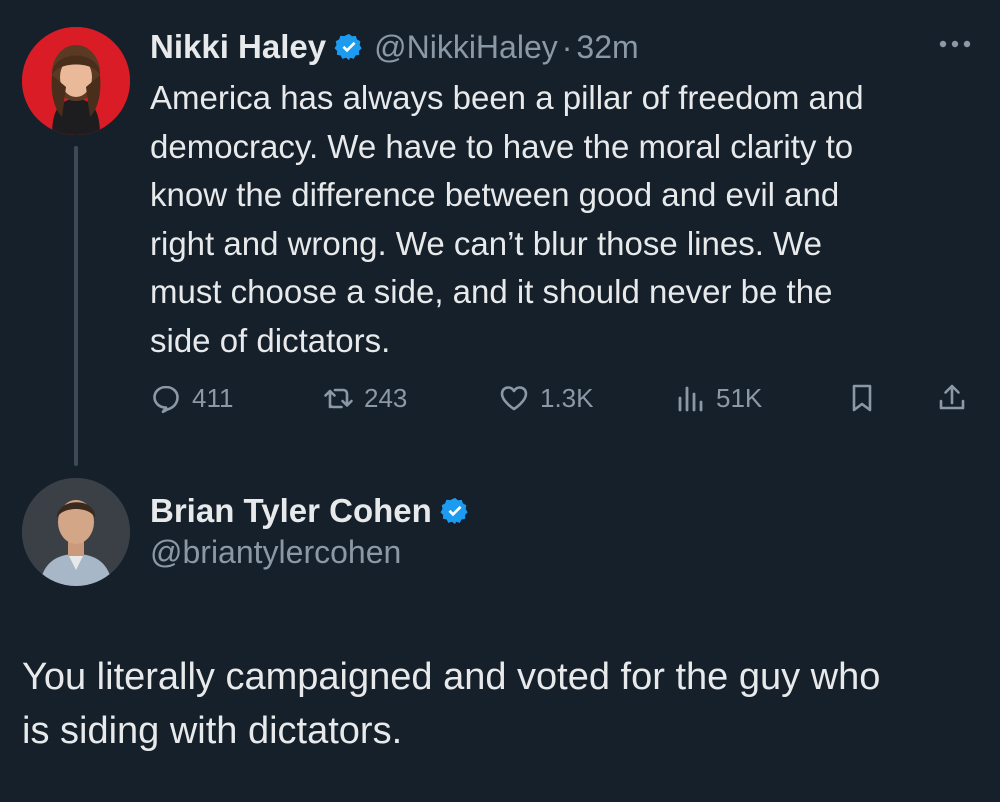  What do you see at coordinates (514, 398) in the screenshot?
I see `heart-icon` at bounding box center [514, 398].